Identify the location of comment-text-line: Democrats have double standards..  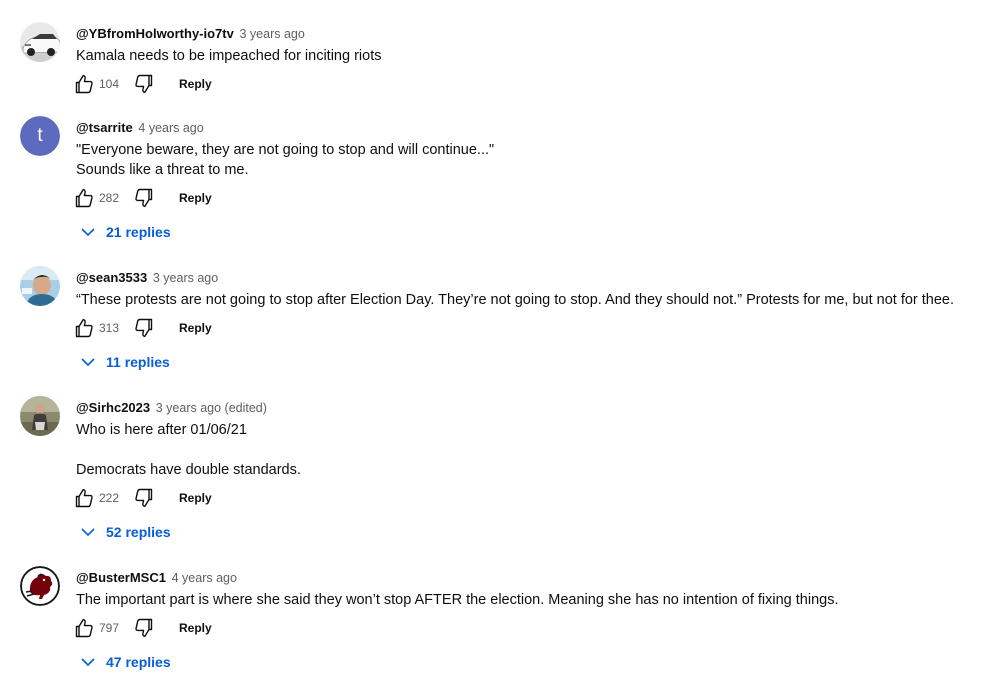
(188, 470).